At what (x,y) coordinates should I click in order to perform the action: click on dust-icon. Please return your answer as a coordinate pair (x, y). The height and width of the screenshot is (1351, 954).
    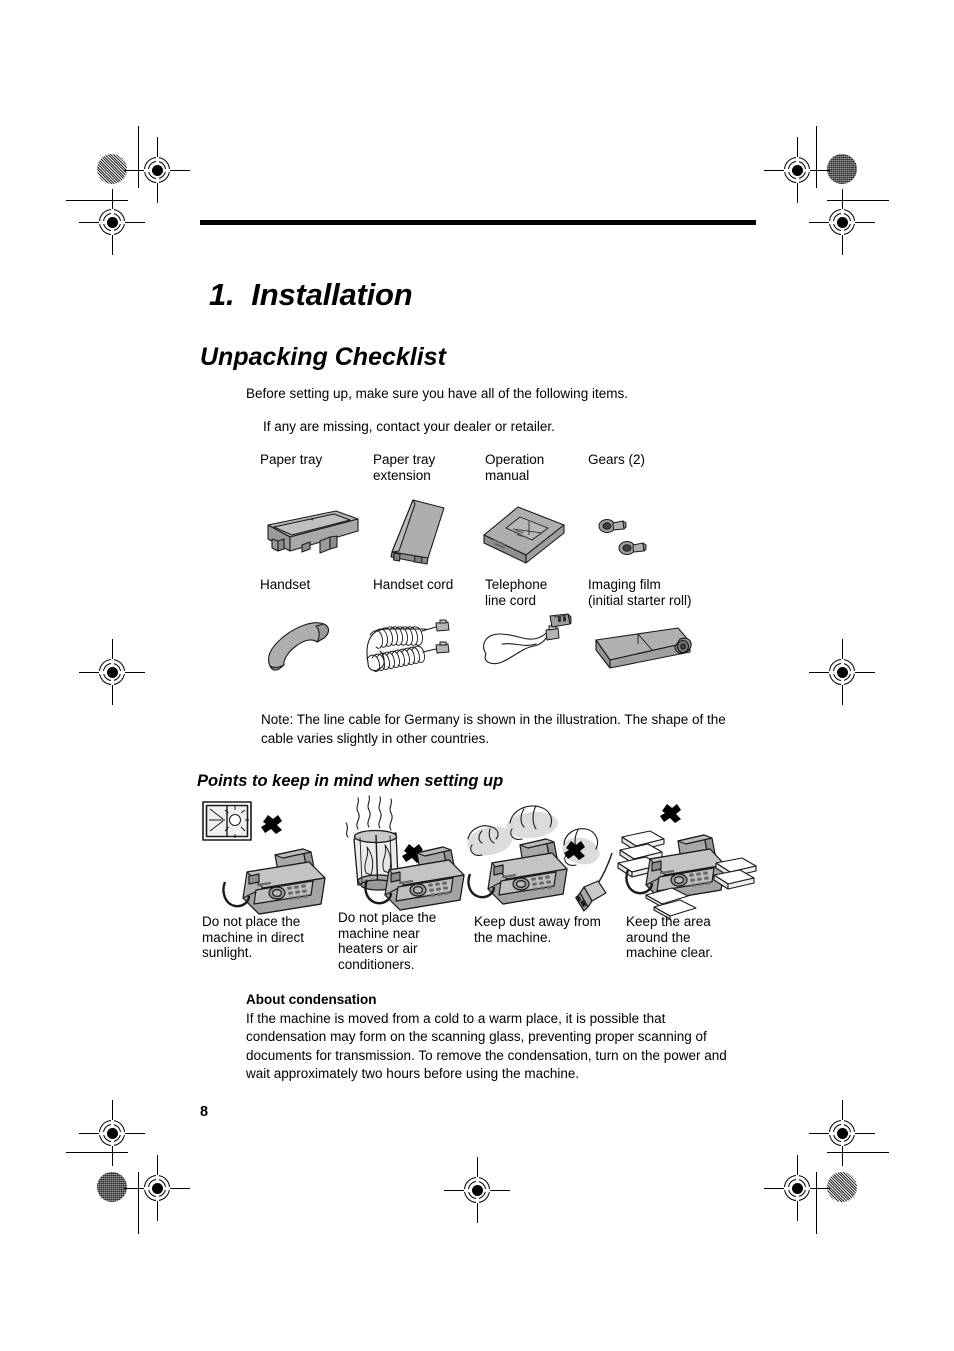
    Looking at the image, I should click on (541, 855).